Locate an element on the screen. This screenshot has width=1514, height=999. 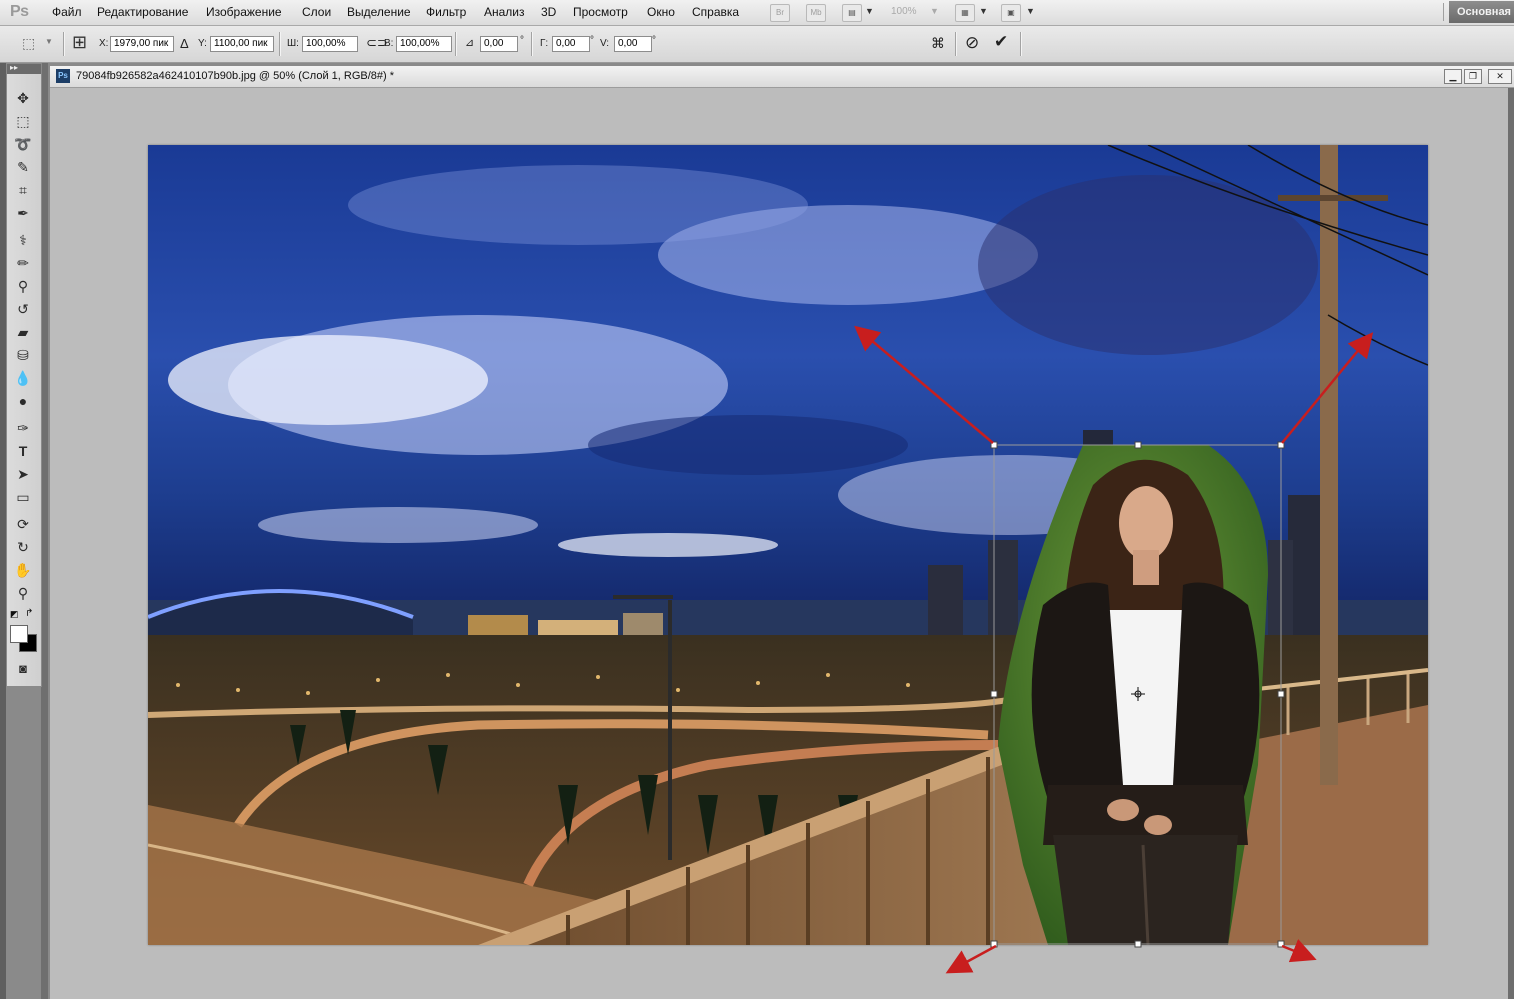
reference-point-icon: ⊞ is located at coordinates (79, 42).